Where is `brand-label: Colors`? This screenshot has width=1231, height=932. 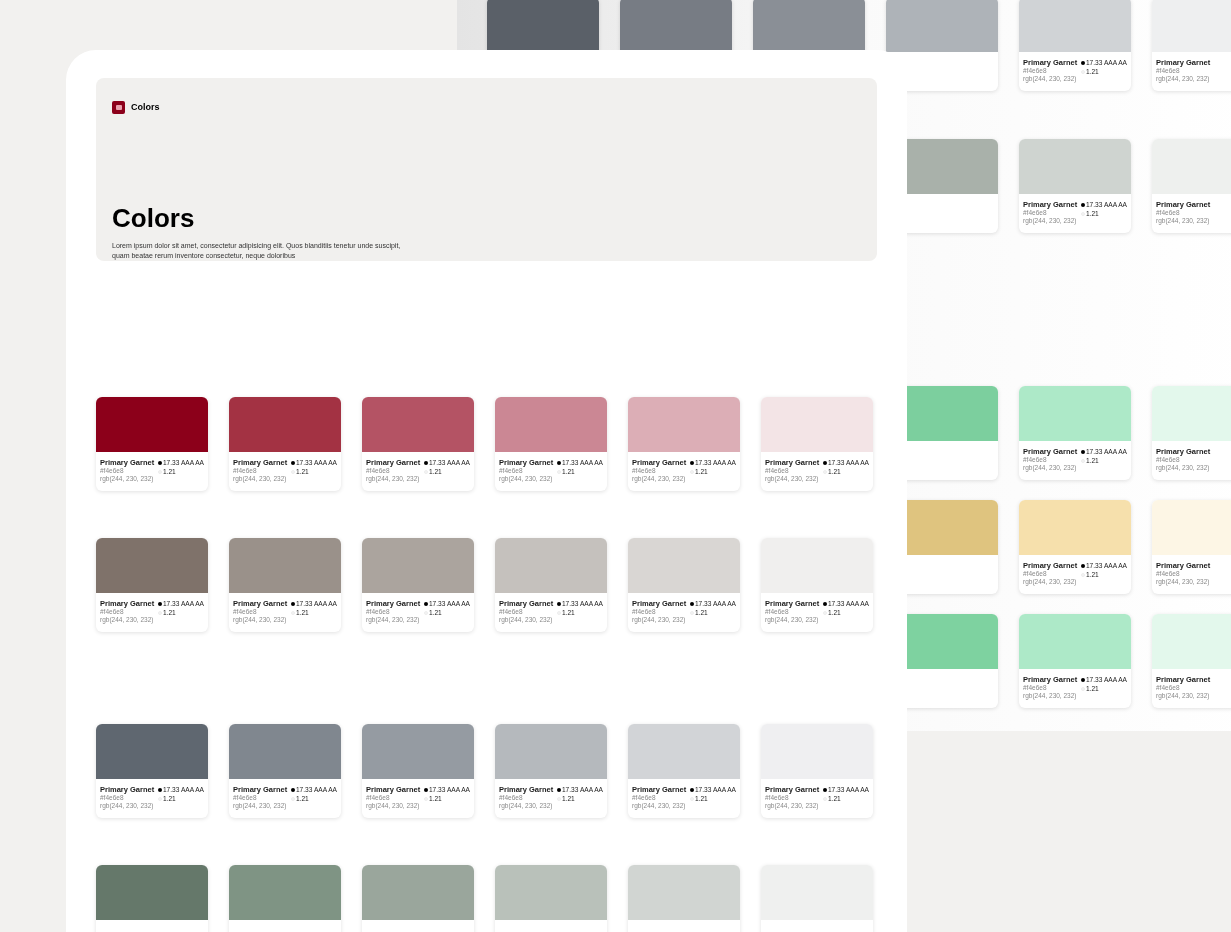 brand-label: Colors is located at coordinates (145, 107).